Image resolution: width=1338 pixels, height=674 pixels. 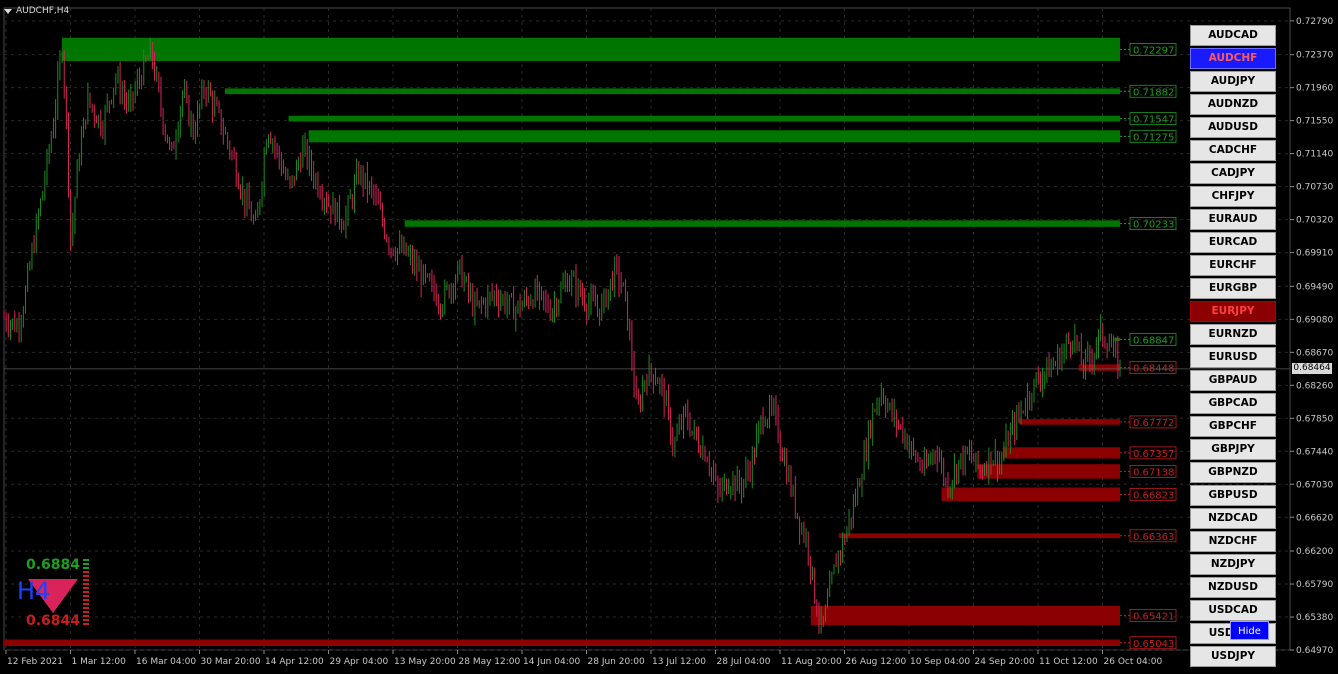 What do you see at coordinates (1233, 81) in the screenshot?
I see `symbol-button-audjpy: AUDJPY` at bounding box center [1233, 81].